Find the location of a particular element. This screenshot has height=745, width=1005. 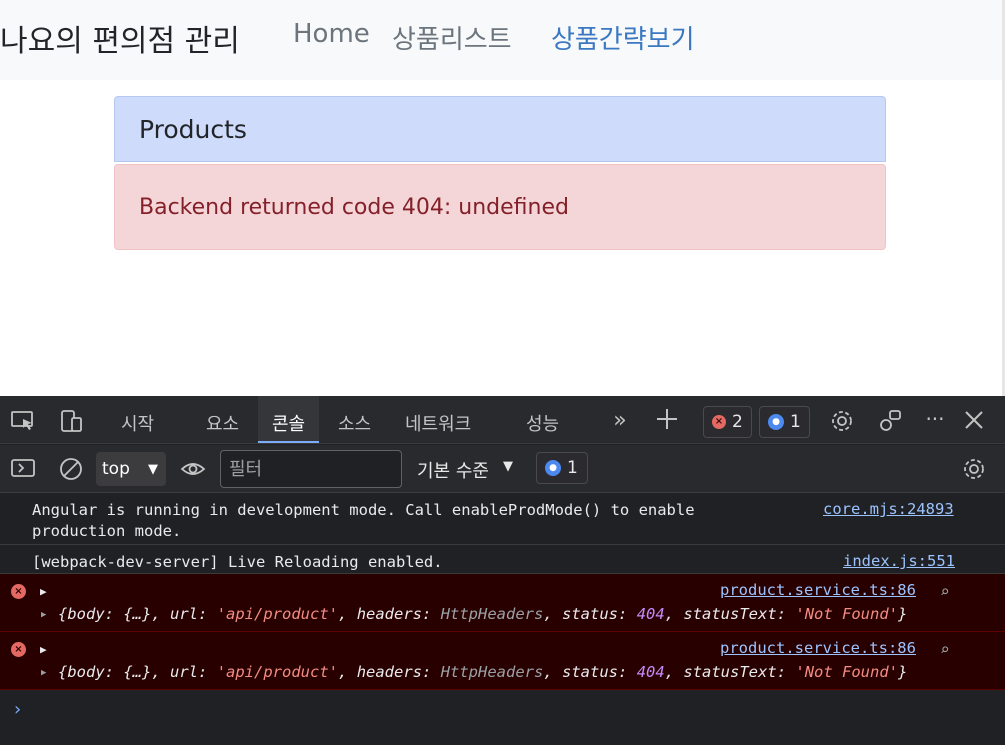

issues-badge: ● 1 is located at coordinates (562, 468).